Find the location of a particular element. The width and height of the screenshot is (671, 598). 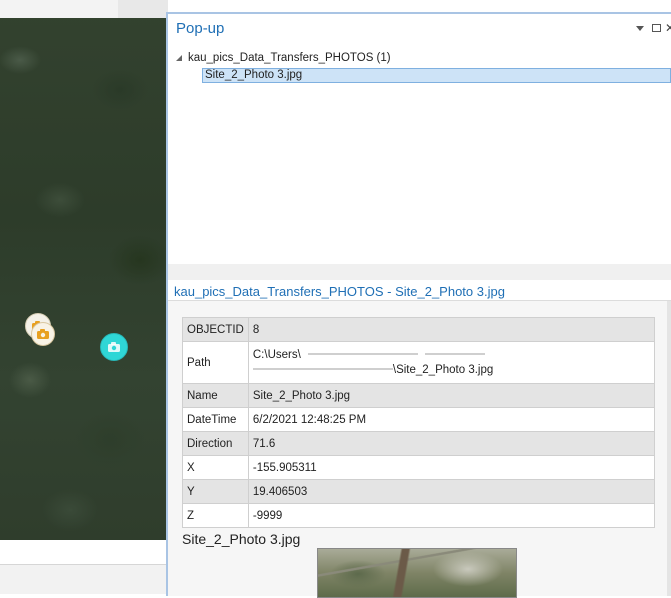

attribute-key: Direction is located at coordinates (215, 443).